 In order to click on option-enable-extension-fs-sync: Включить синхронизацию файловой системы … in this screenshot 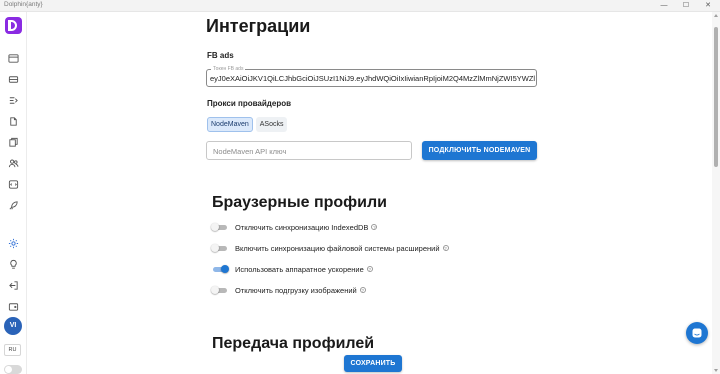, I will do `click(330, 248)`.